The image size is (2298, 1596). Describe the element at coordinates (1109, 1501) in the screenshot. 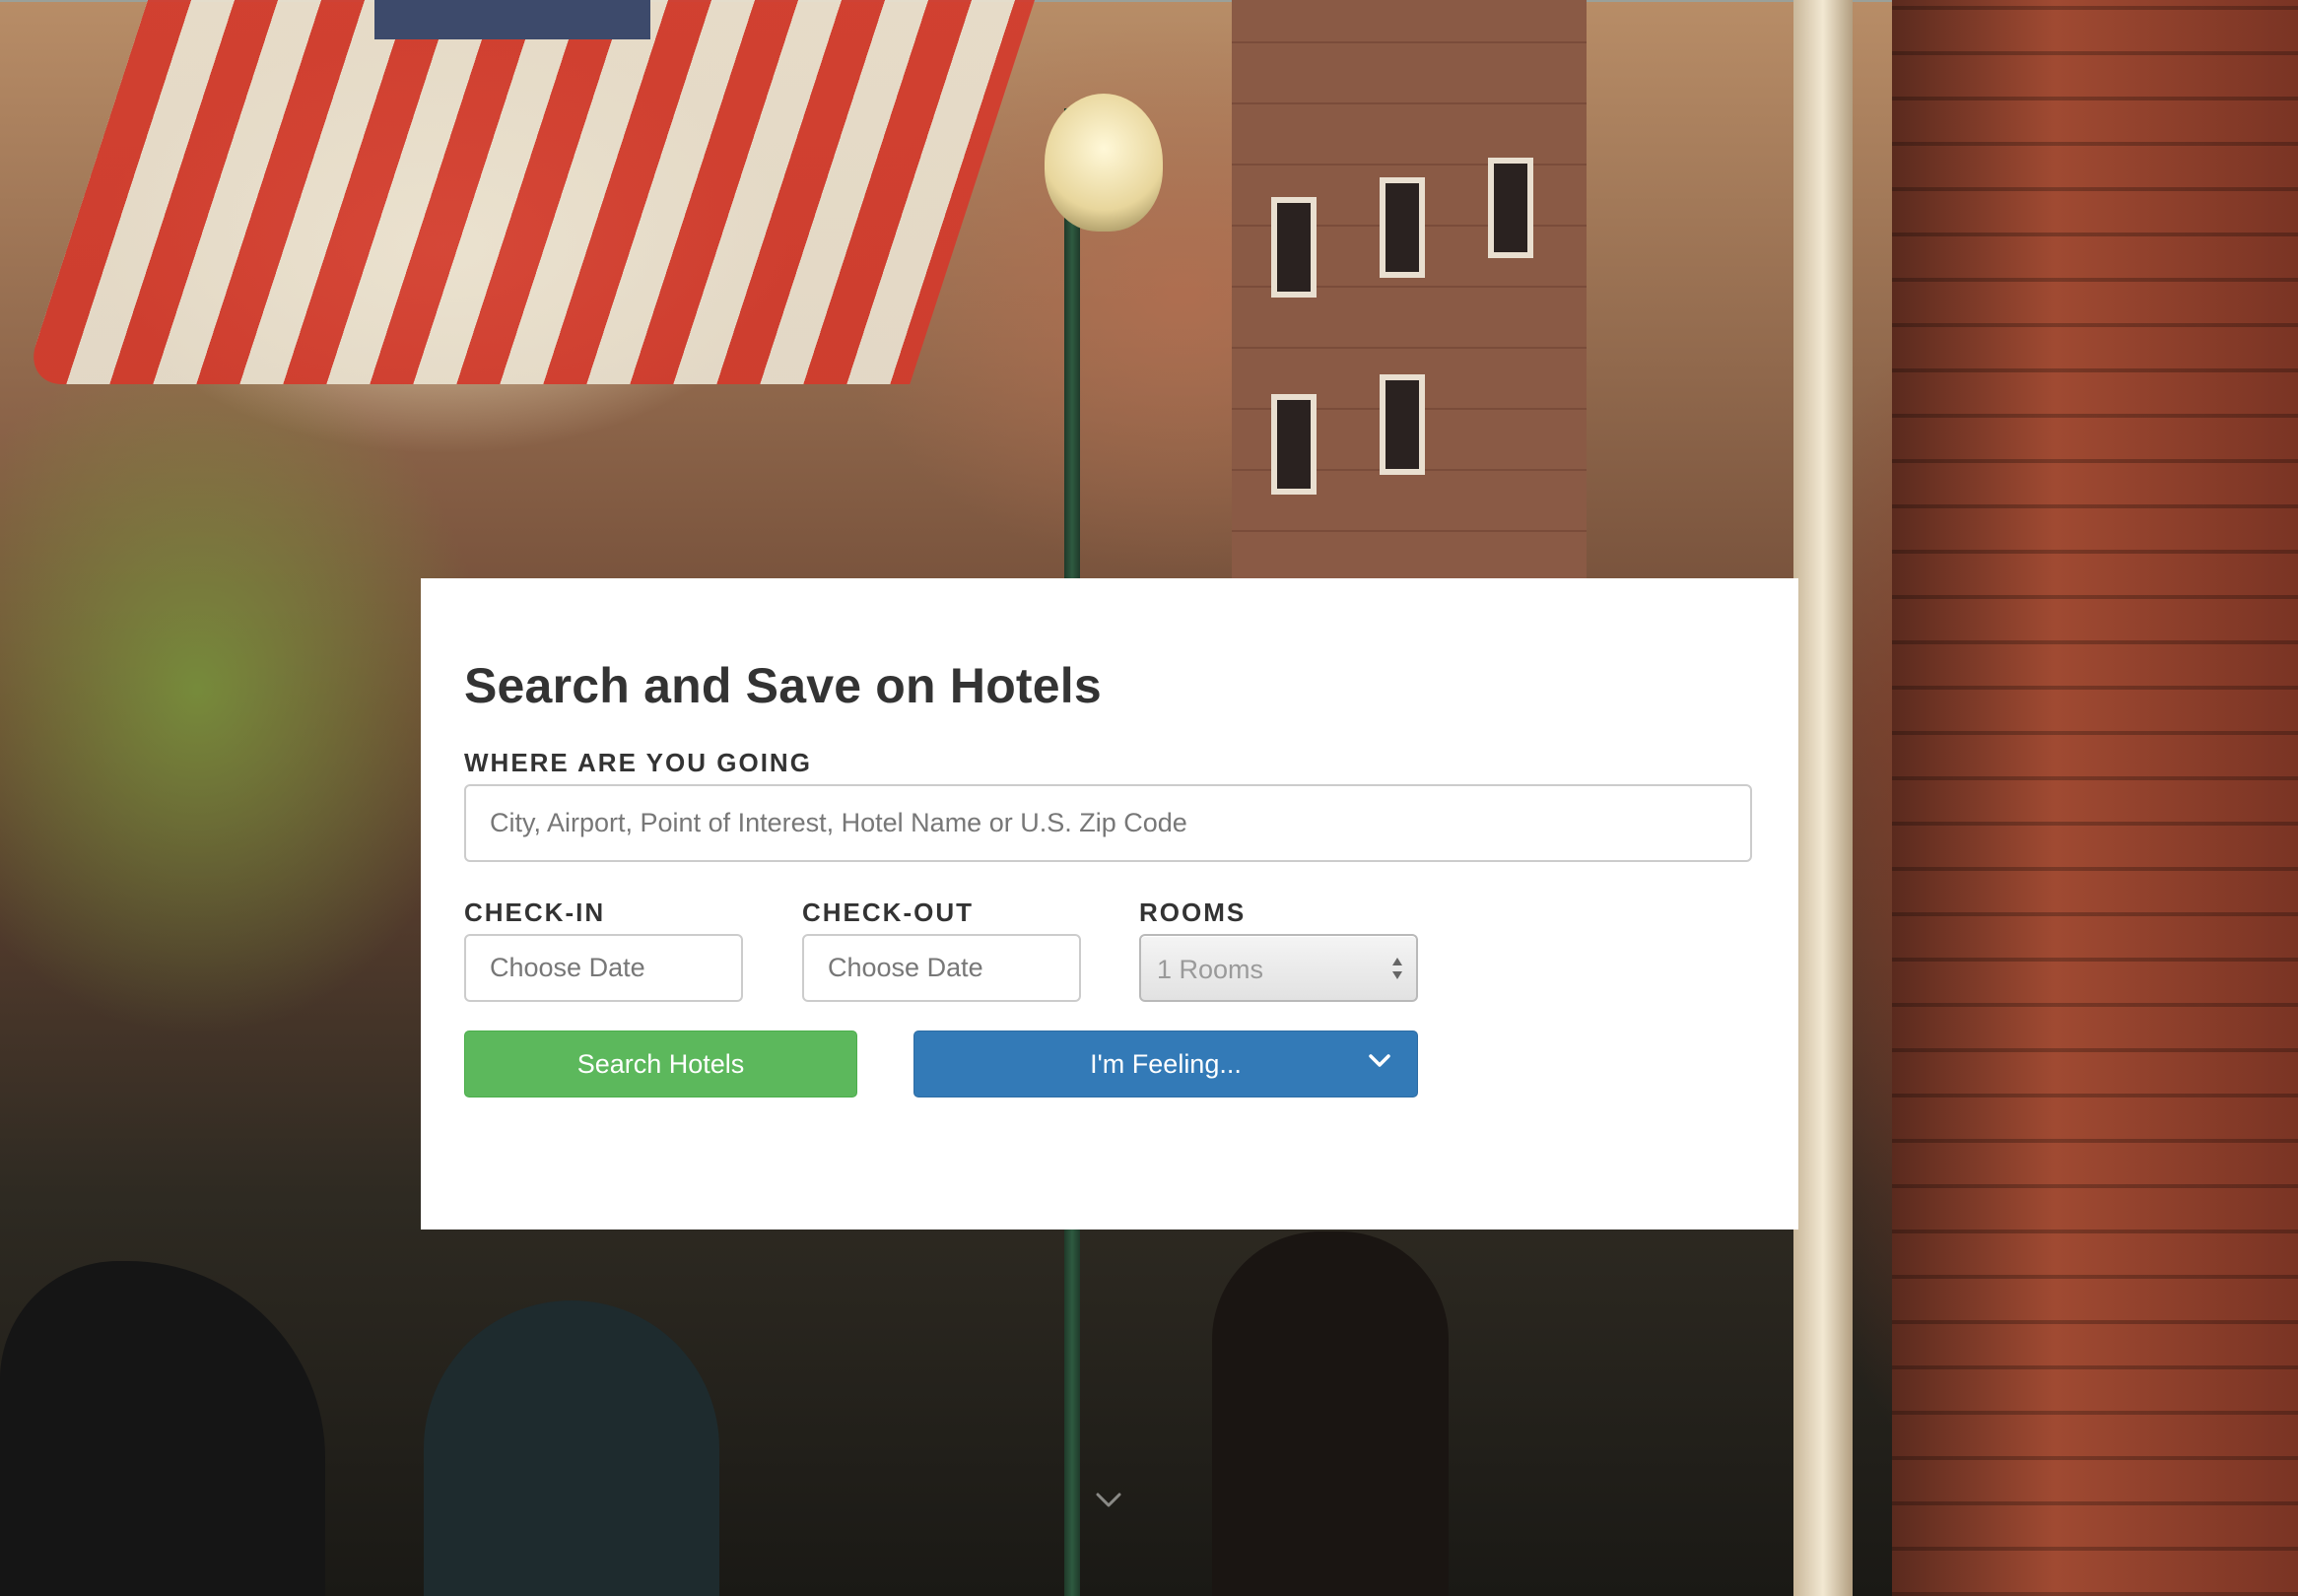

I see `scroll-down-chevron-icon` at that location.